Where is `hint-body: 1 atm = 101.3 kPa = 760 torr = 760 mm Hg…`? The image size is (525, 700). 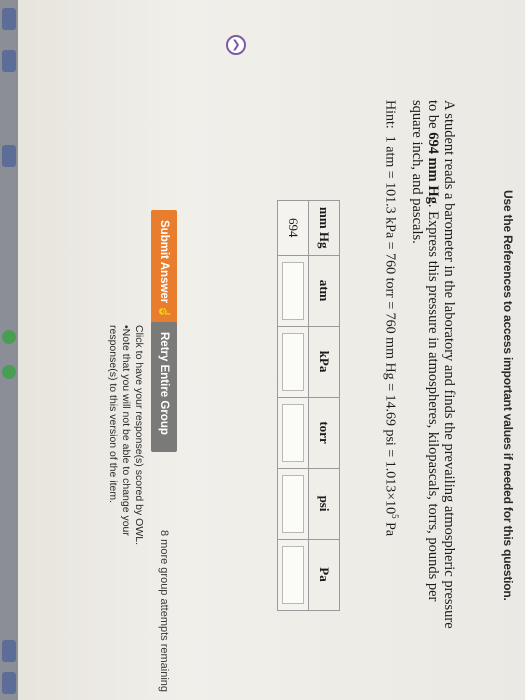
hint-body: 1 atm = 101.3 kPa = 760 torr = 760 mm Hg… is located at coordinates (390, 325).